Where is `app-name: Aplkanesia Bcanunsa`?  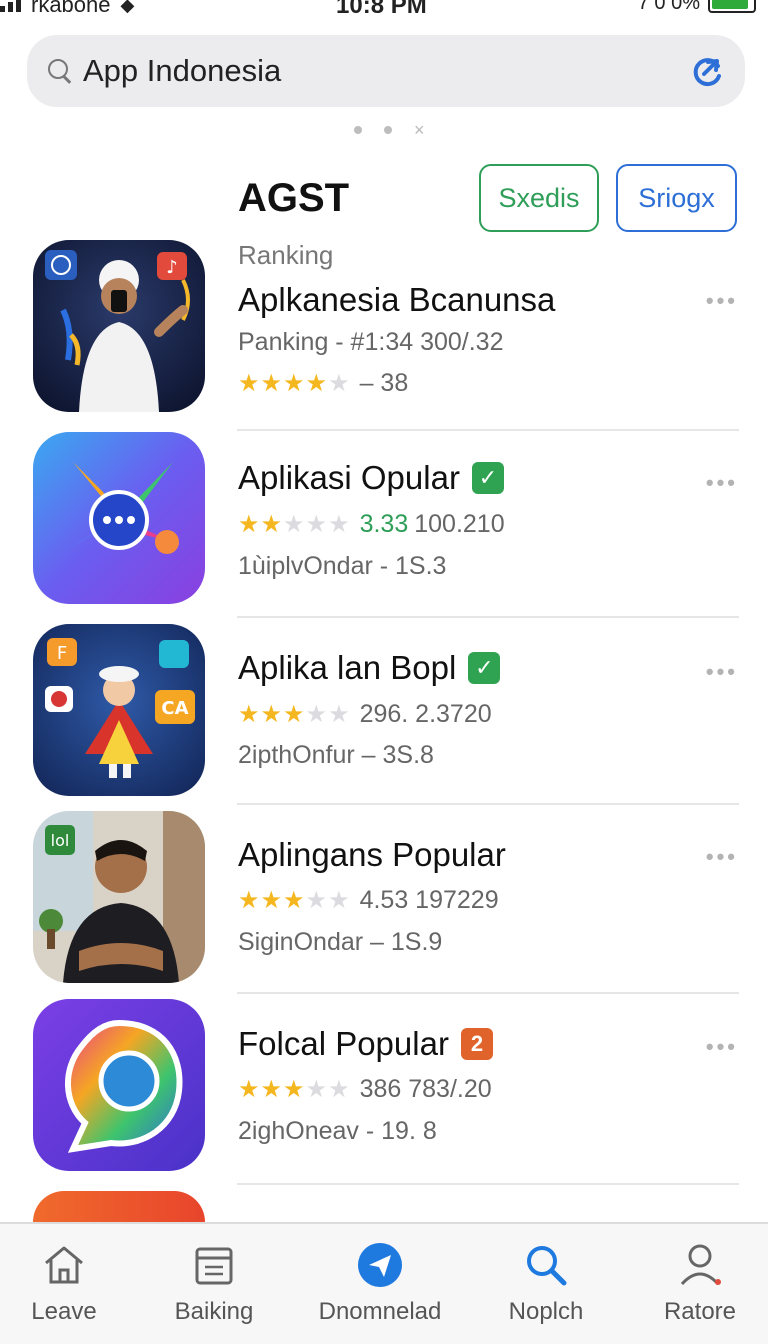
app-name: Aplkanesia Bcanunsa is located at coordinates (396, 300).